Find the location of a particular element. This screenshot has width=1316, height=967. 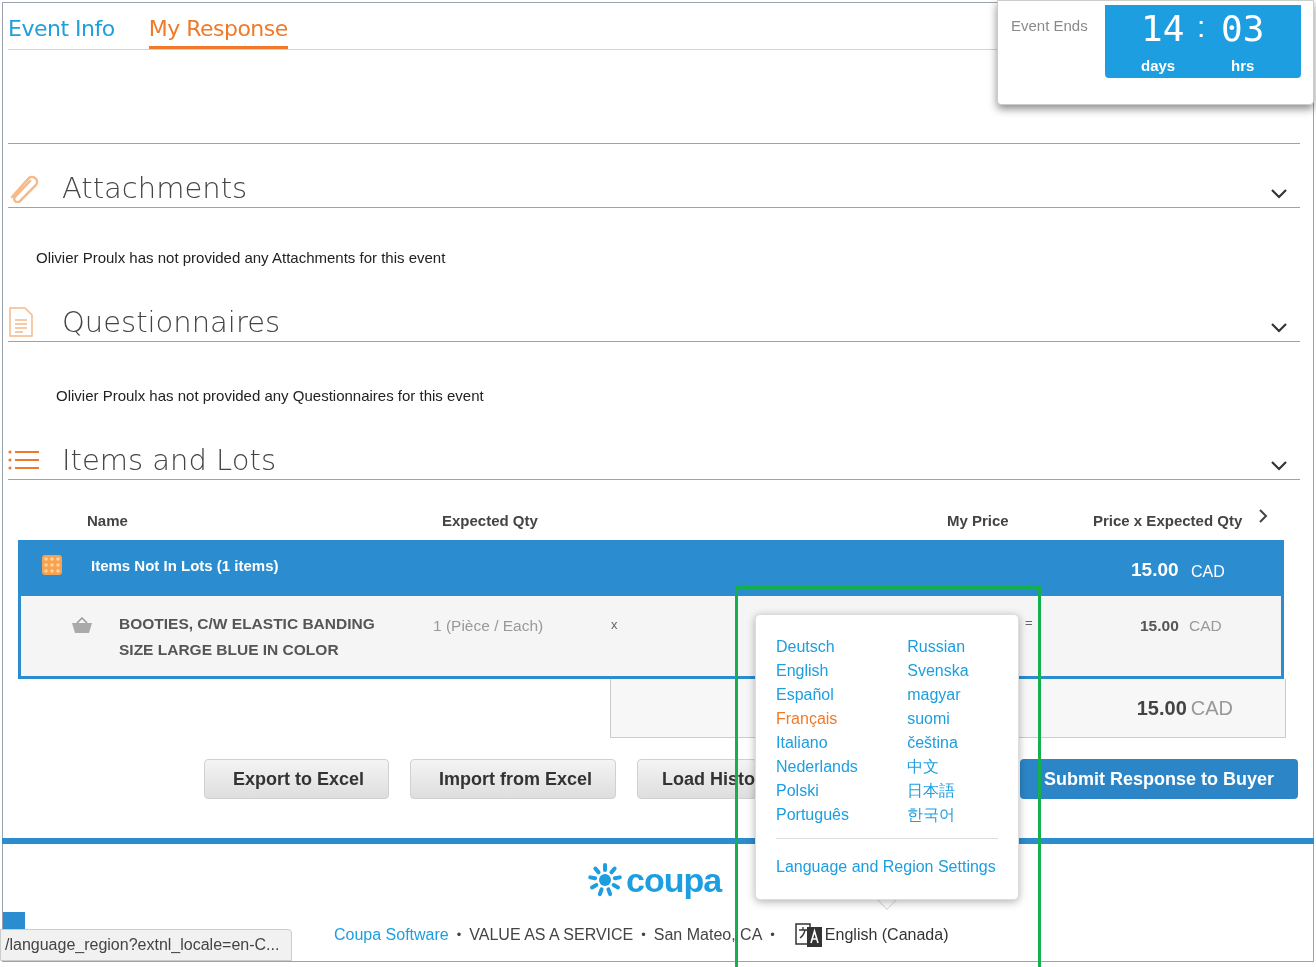

section-title: Items and Lots is located at coordinates (169, 459).